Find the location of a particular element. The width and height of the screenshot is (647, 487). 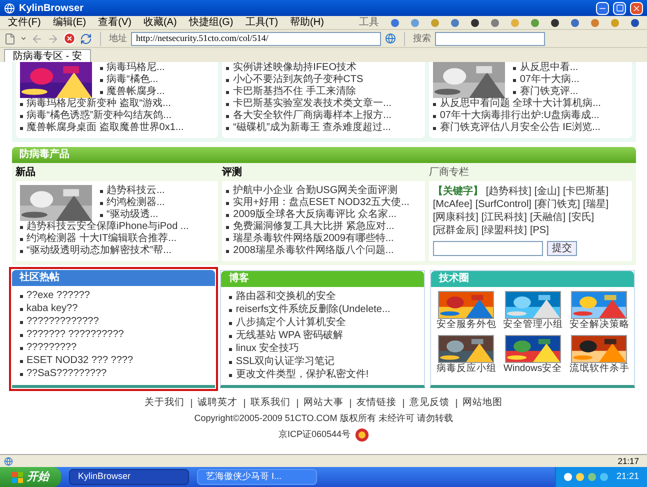

address-label: 地址 is located at coordinates (118, 38).